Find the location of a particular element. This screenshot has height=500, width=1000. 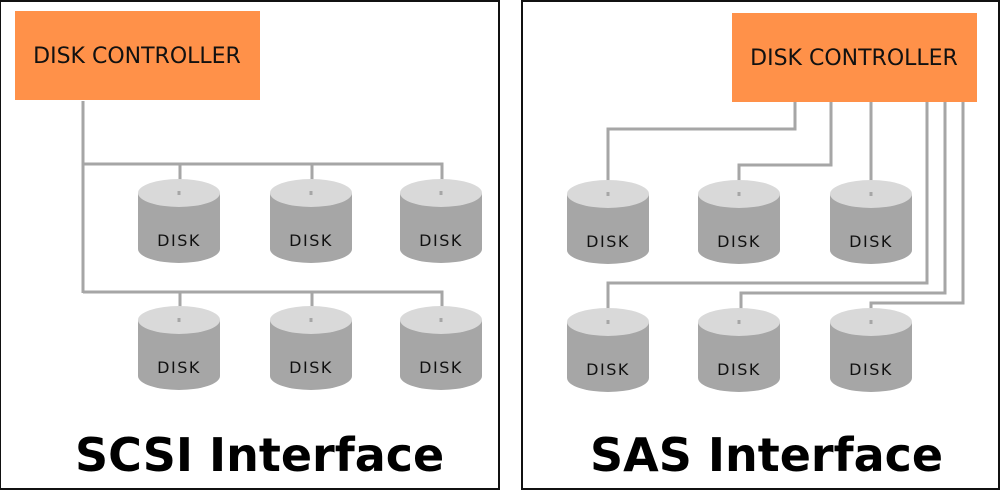

scsi-disk-controller: DISK CONTROLLER is located at coordinates (137, 55).